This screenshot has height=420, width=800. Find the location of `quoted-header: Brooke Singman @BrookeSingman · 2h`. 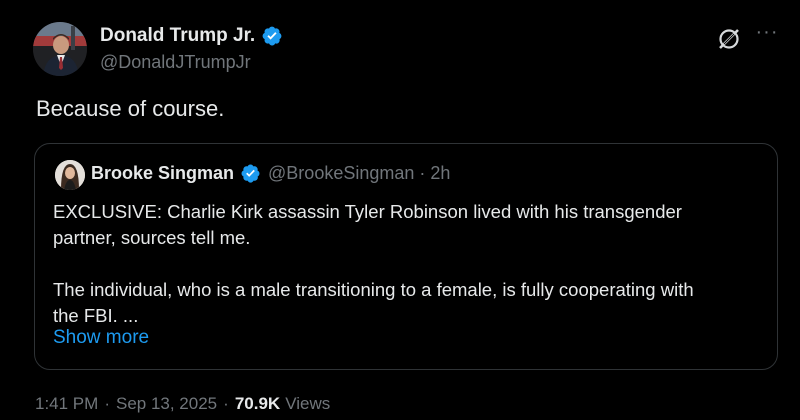

quoted-header: Brooke Singman @BrookeSingman · 2h is located at coordinates (270, 173).